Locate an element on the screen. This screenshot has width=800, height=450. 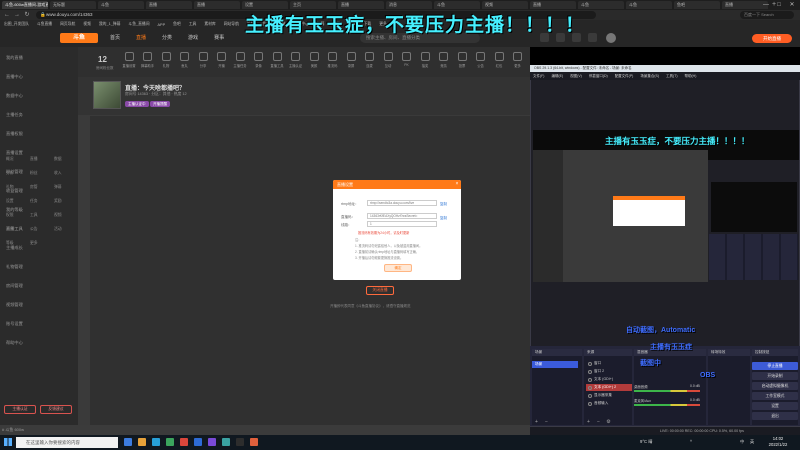
bookmark-item: 出图_开发团队 is located at coordinates (16, 24).